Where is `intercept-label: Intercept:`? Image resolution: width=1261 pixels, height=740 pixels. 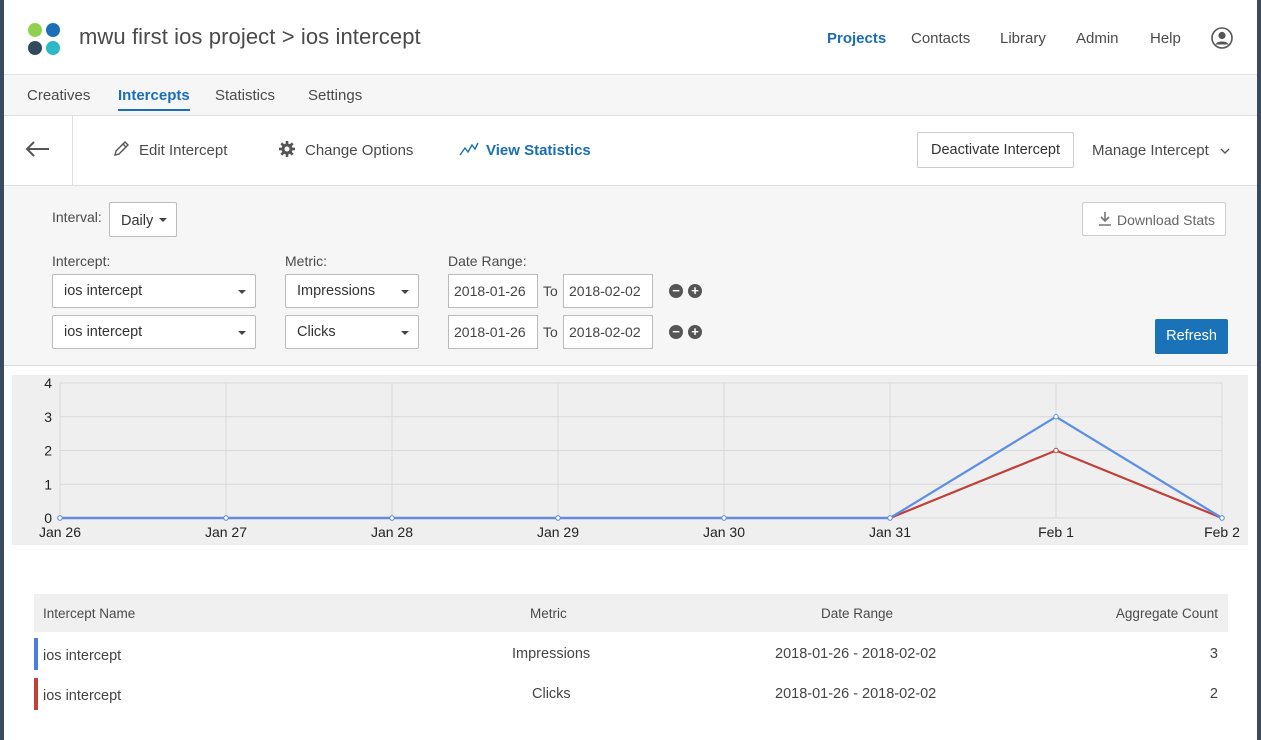 intercept-label: Intercept: is located at coordinates (81, 261).